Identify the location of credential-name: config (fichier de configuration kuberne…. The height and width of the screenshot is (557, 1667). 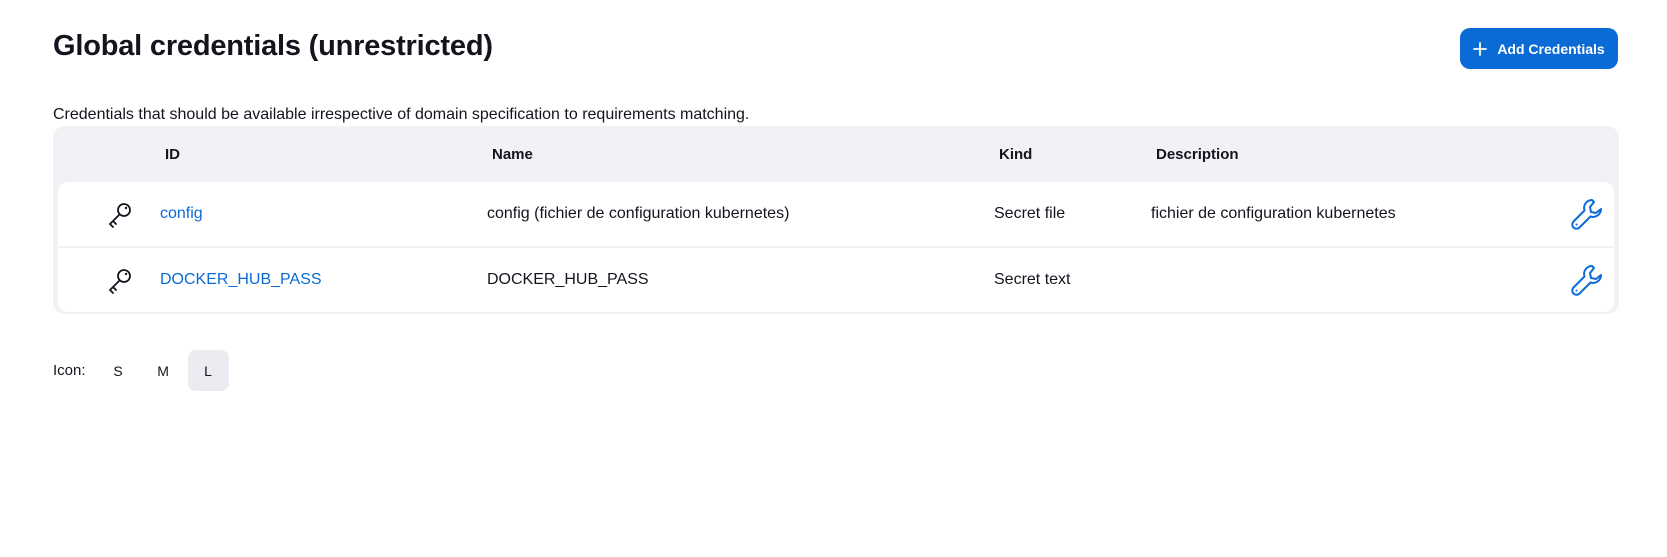
(638, 213).